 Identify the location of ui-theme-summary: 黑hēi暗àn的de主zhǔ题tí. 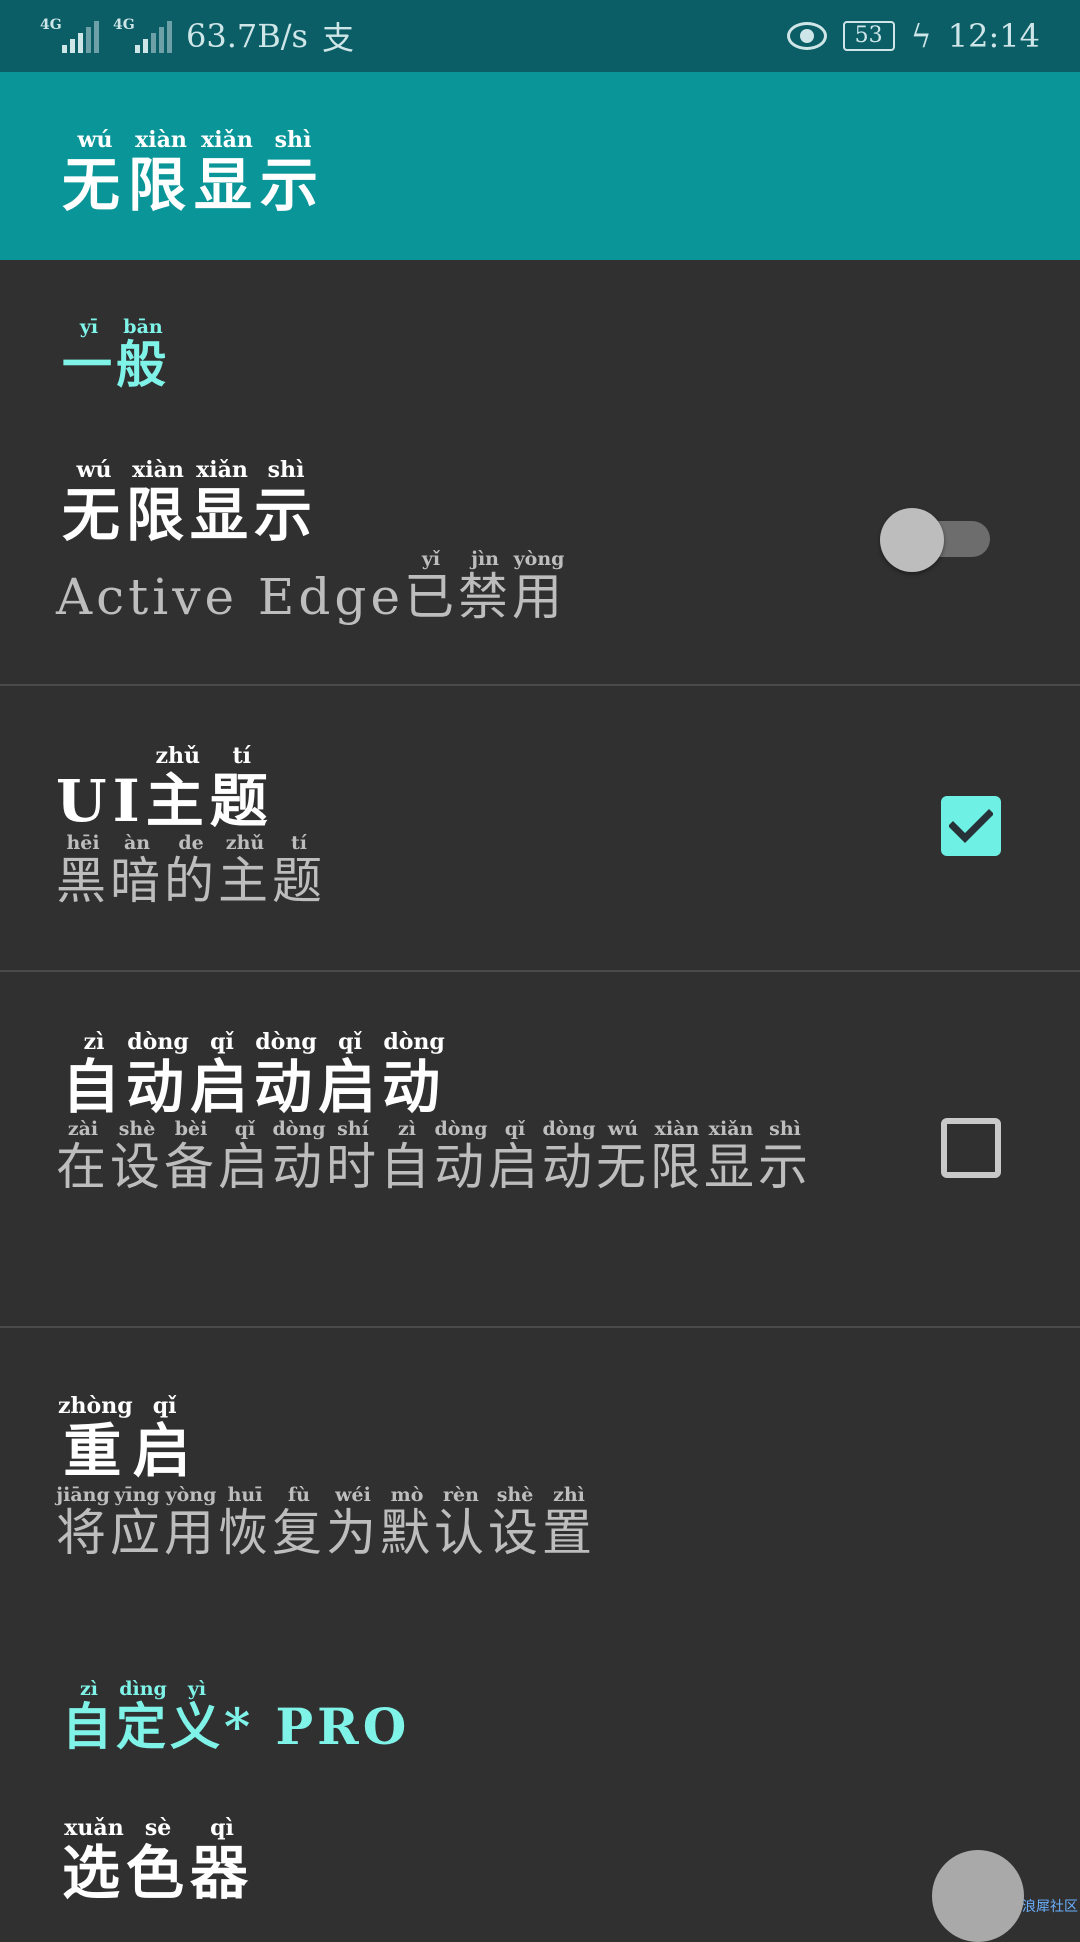
(456, 874).